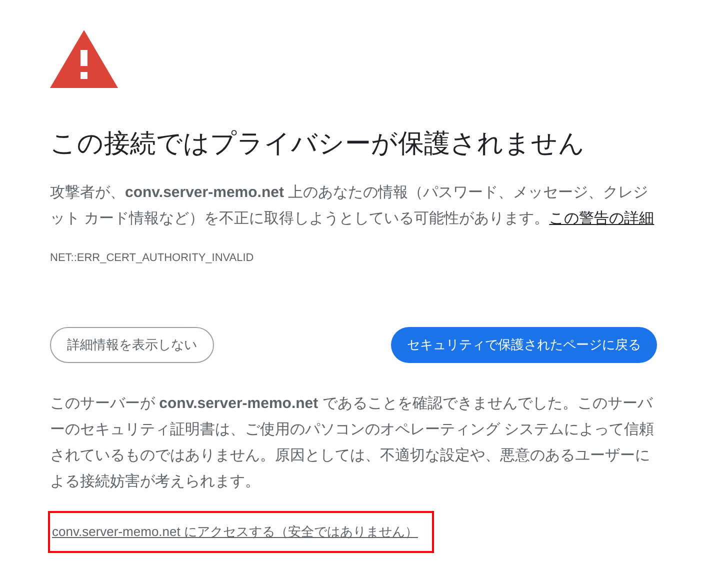 Image resolution: width=717 pixels, height=580 pixels. I want to click on back-to-safety-button: セキュリティで保護されたページに戻る, so click(524, 344).